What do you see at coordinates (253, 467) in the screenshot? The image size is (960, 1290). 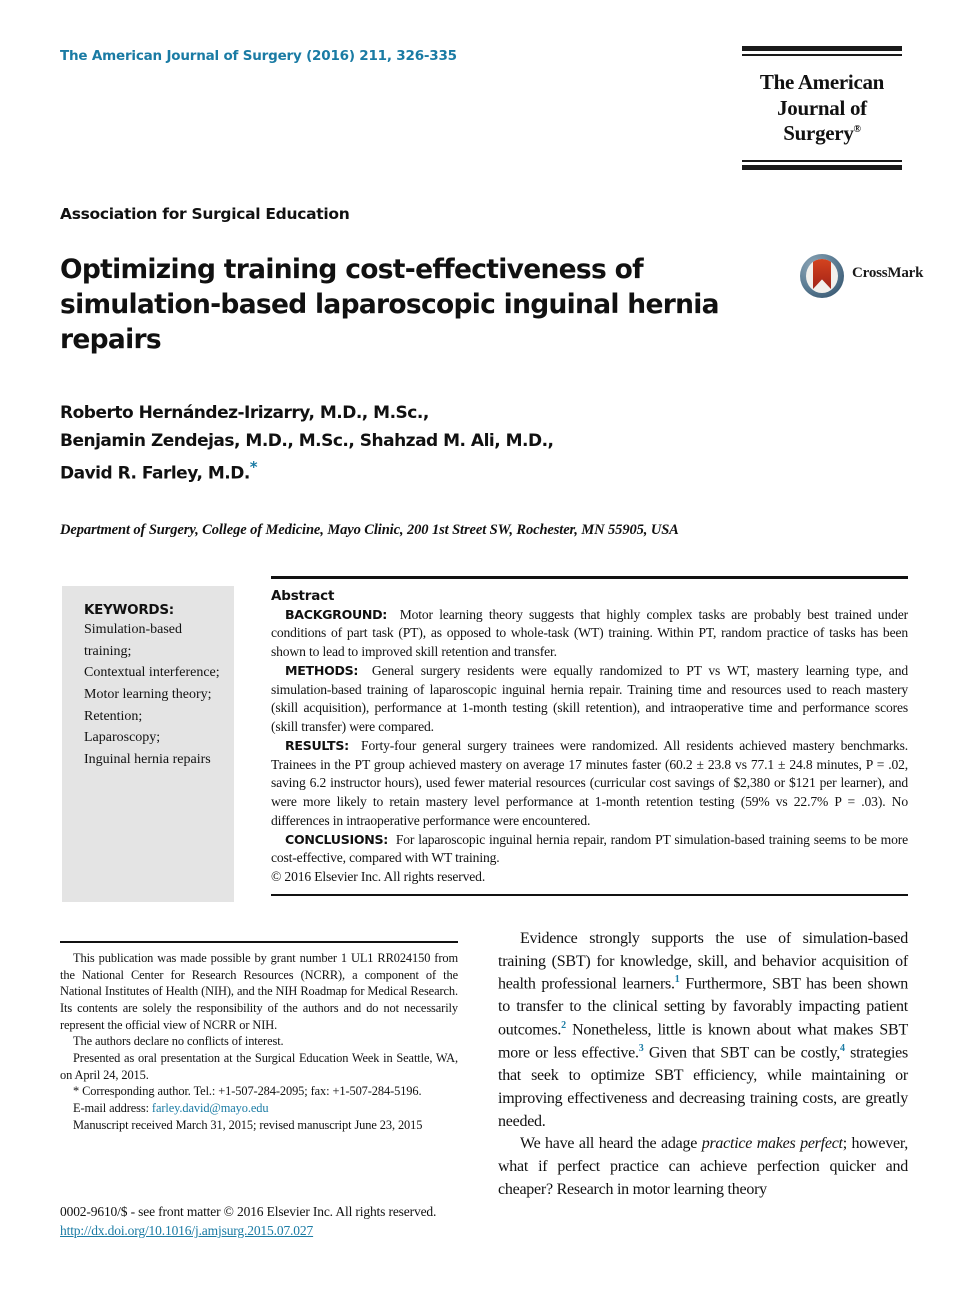 I see `corresponding-author-marker: *` at bounding box center [253, 467].